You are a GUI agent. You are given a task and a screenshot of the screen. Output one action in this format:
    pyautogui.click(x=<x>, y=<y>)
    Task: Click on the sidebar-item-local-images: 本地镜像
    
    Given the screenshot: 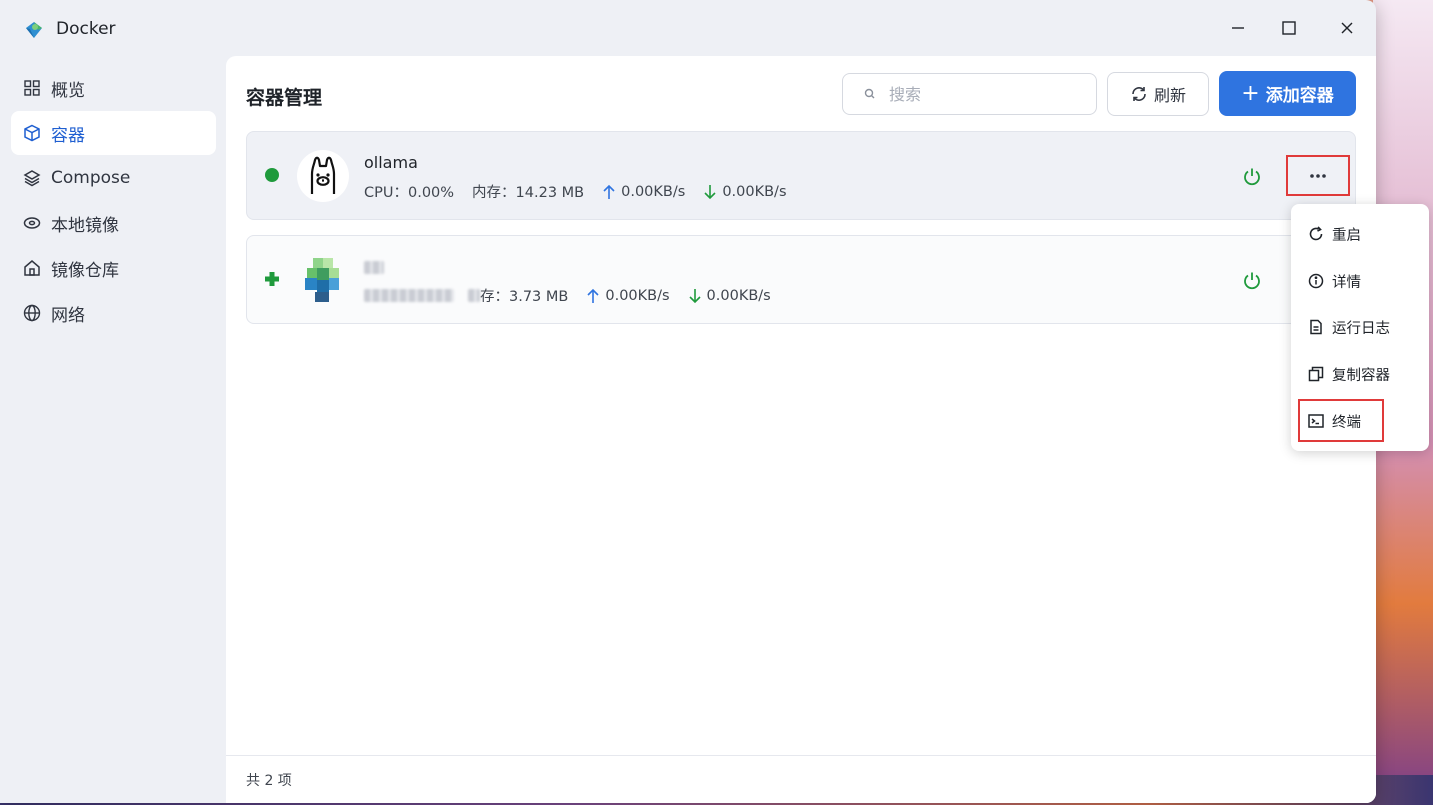 What is the action you would take?
    pyautogui.click(x=113, y=223)
    